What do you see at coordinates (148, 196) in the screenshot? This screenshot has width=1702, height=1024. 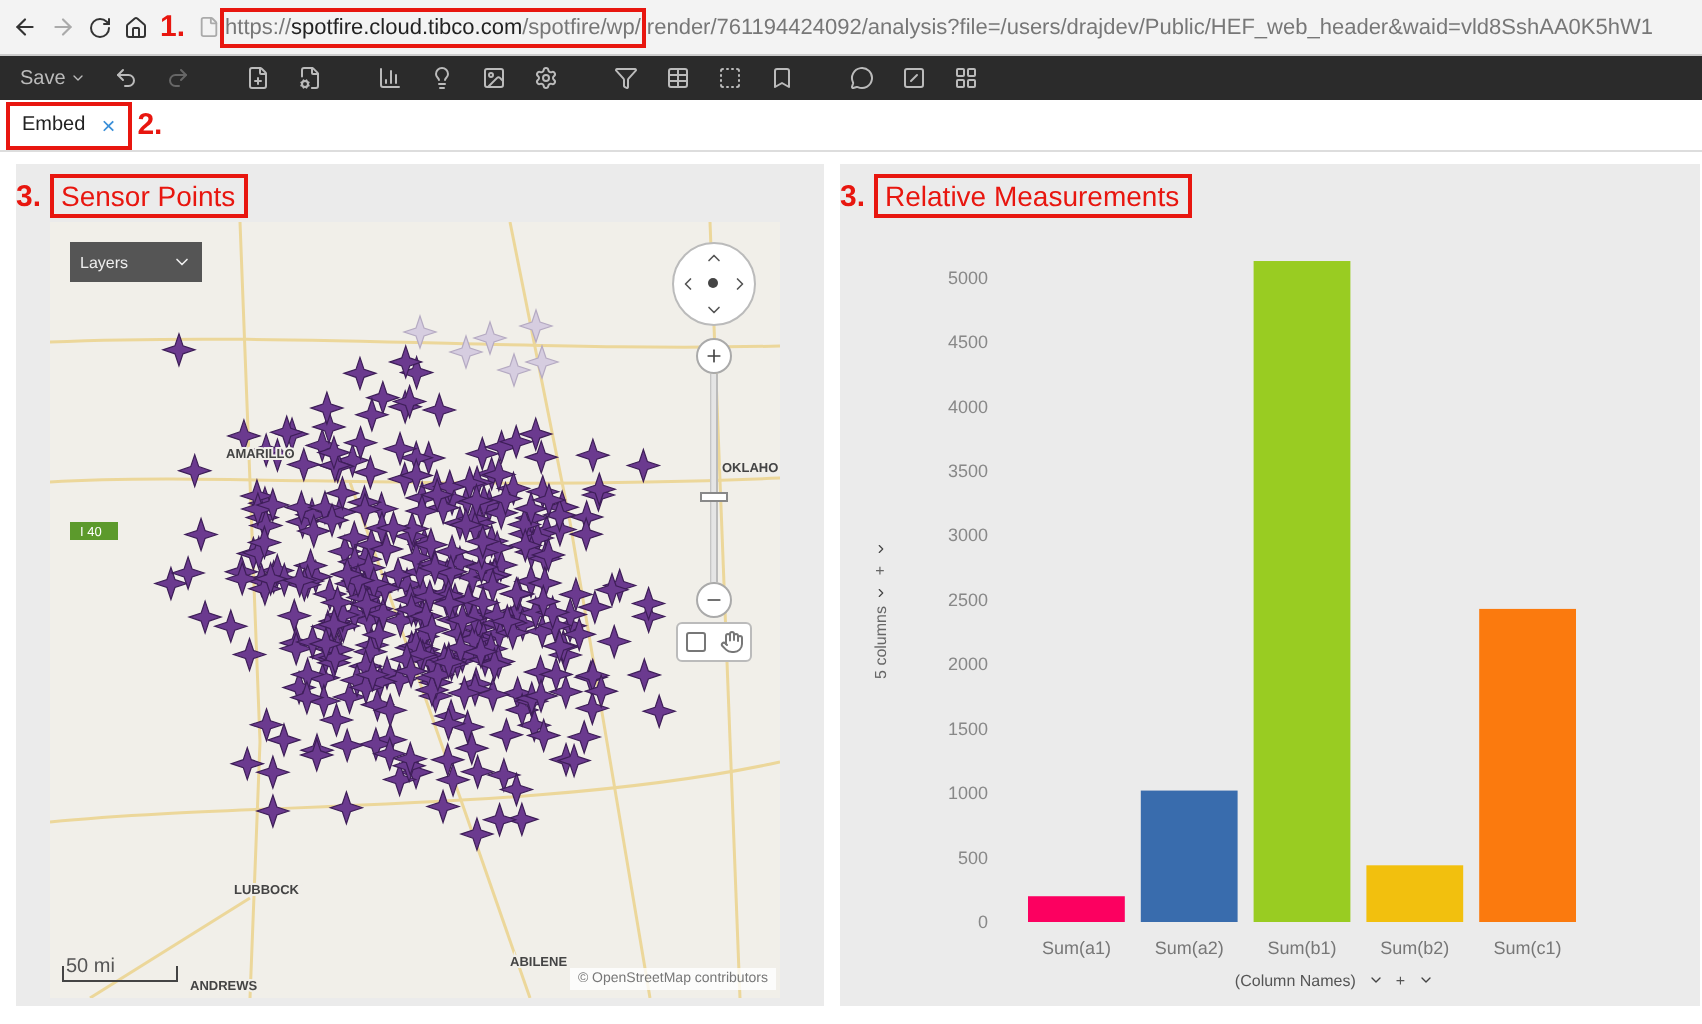 I see `panel-title: Sensor Points` at bounding box center [148, 196].